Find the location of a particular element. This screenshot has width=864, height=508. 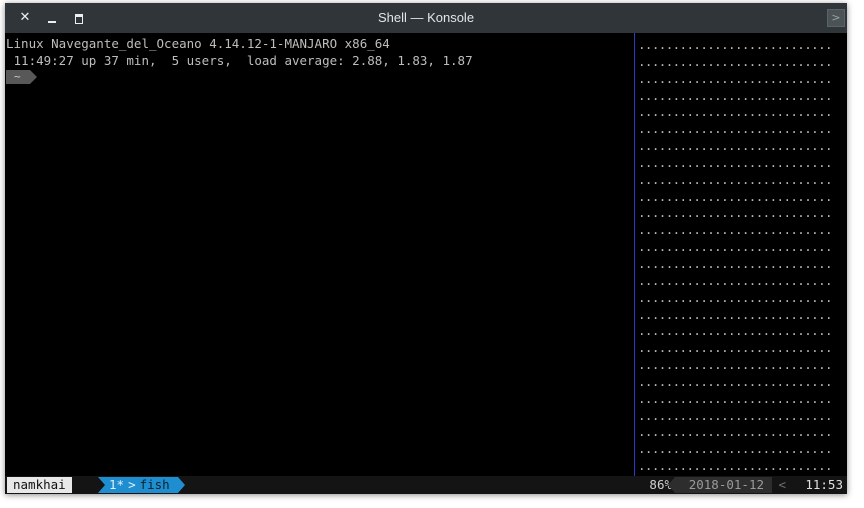

status-date: 2018-01-12 is located at coordinates (719, 485).